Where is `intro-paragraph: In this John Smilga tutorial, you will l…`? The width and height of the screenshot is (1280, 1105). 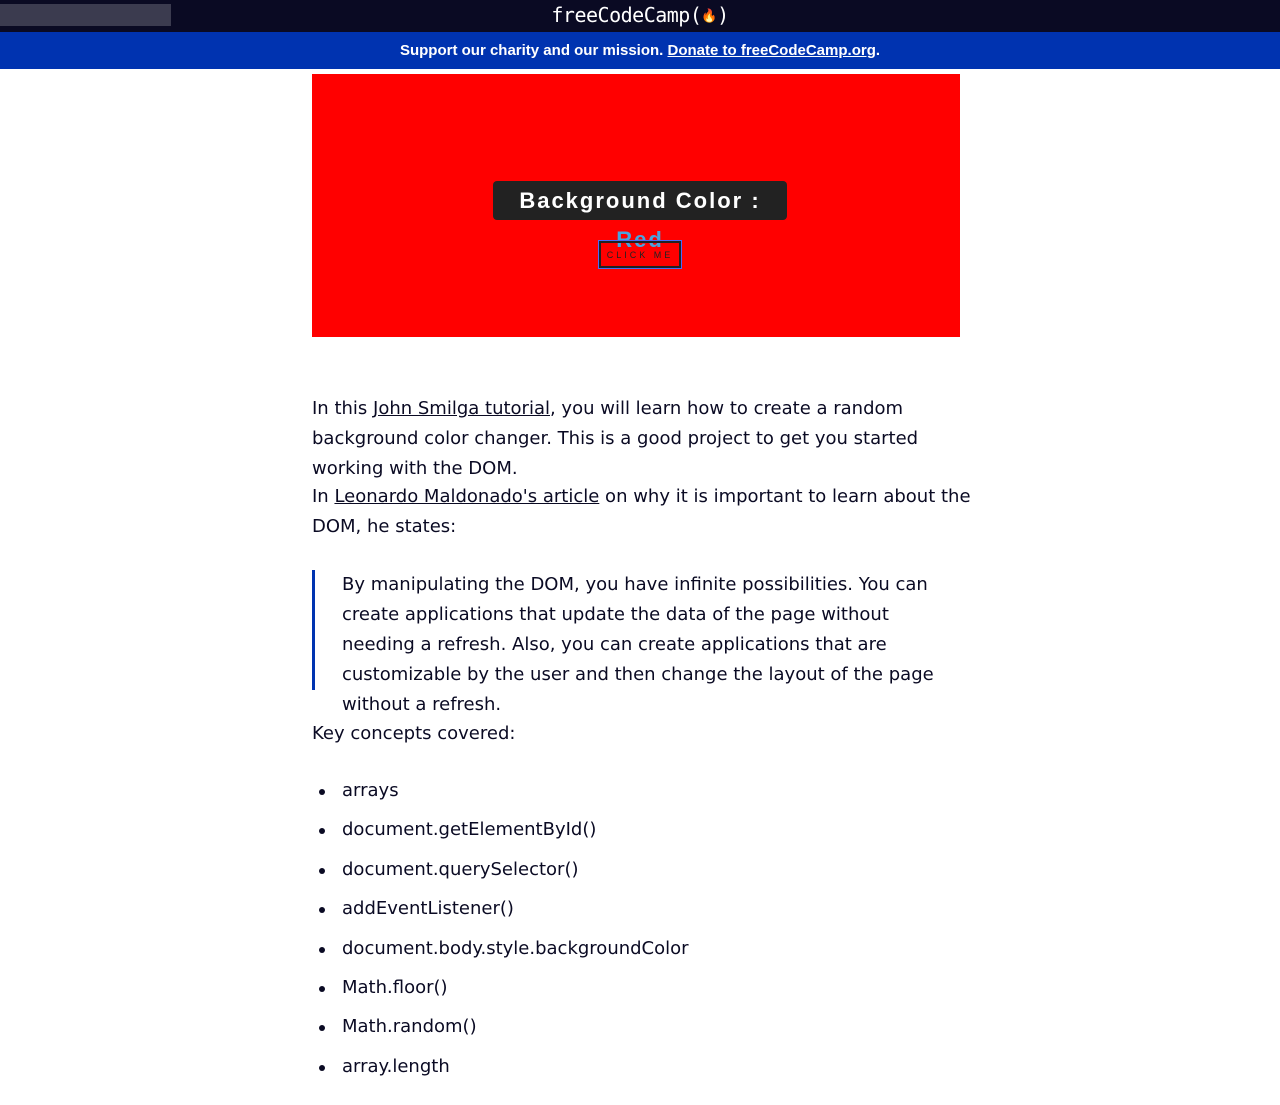
intro-paragraph: In this John Smilga tutorial, you will l… is located at coordinates (637, 439).